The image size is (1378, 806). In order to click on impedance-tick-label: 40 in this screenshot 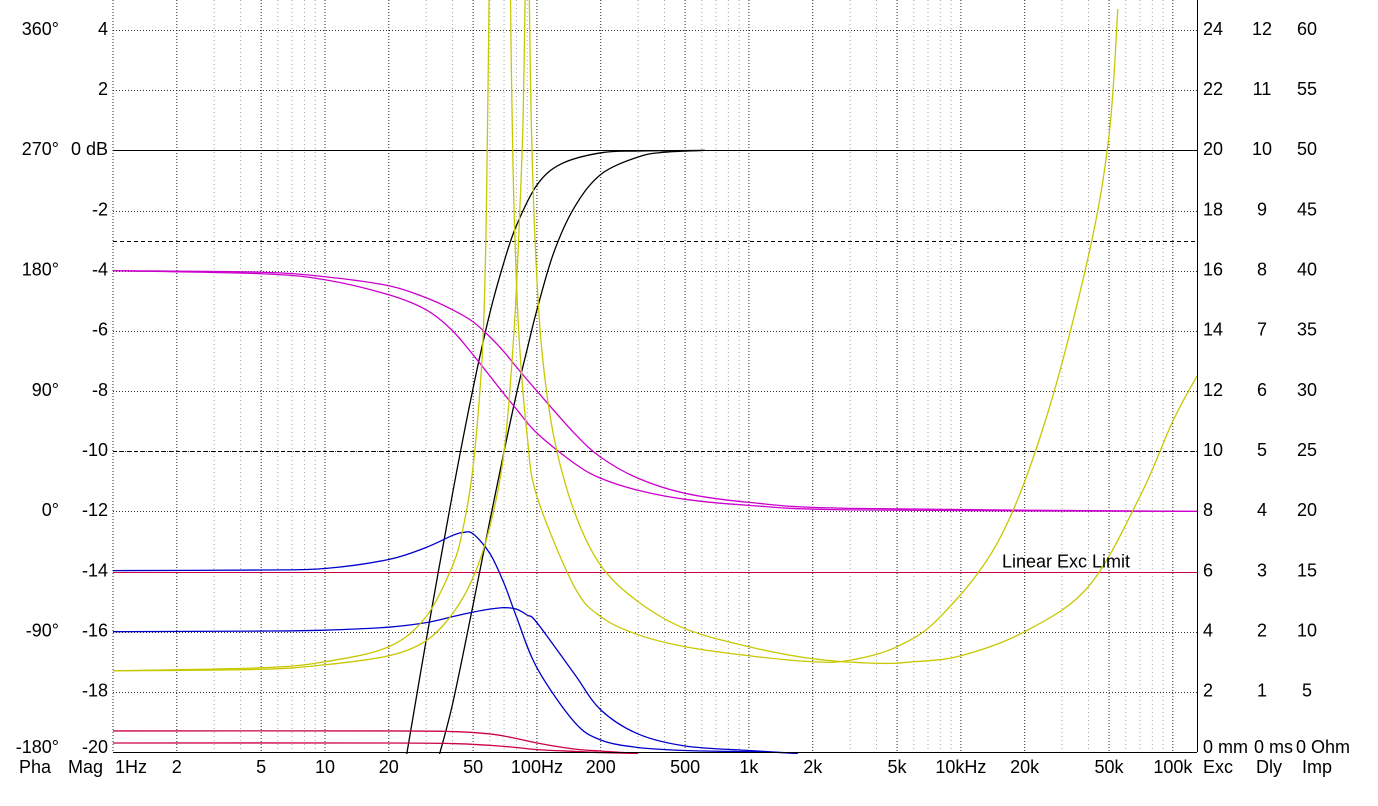, I will do `click(1307, 269)`.